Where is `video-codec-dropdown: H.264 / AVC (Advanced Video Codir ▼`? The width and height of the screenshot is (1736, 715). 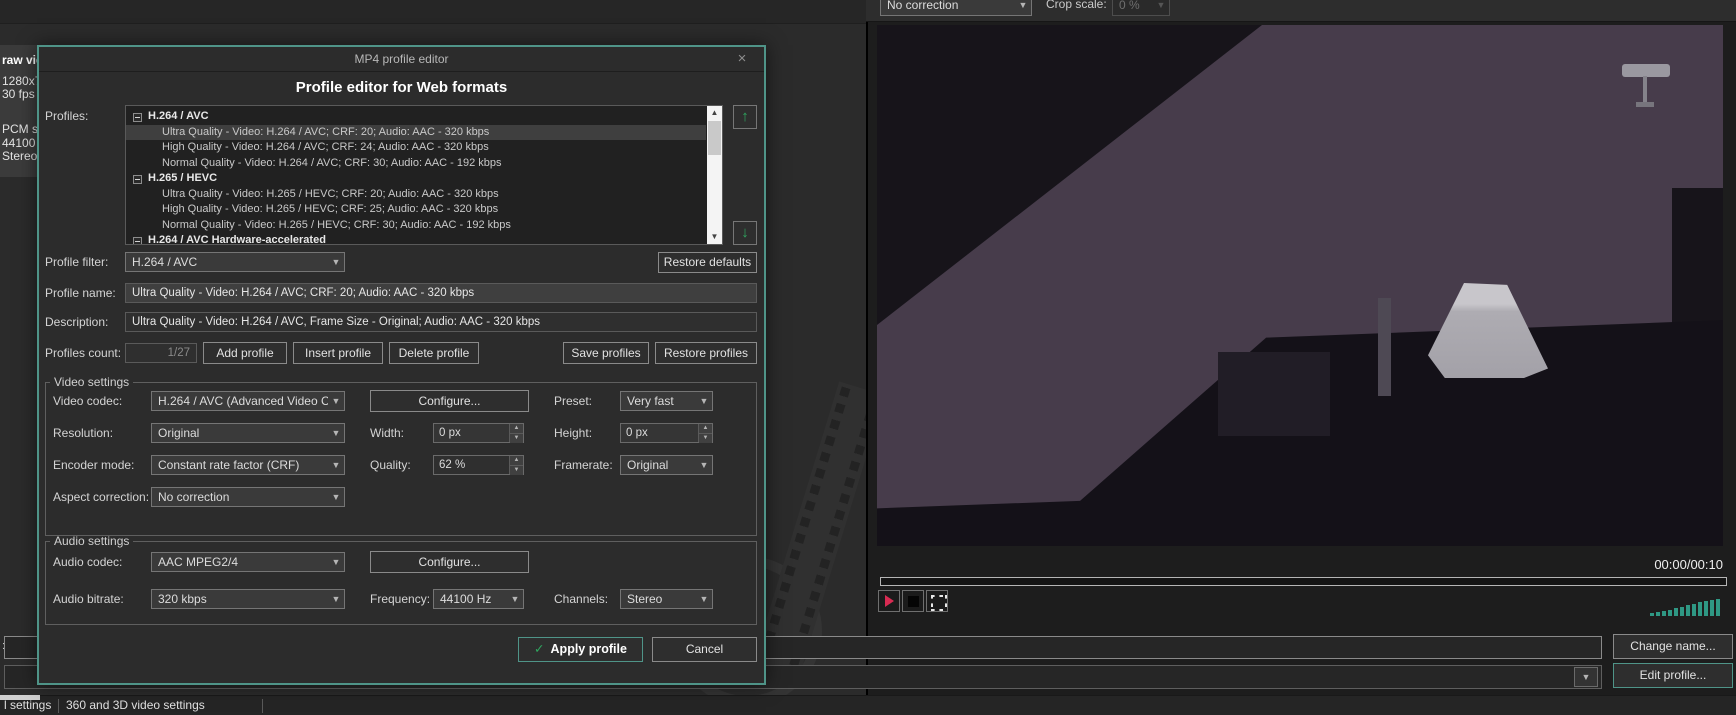 video-codec-dropdown: H.264 / AVC (Advanced Video Codir ▼ is located at coordinates (248, 401).